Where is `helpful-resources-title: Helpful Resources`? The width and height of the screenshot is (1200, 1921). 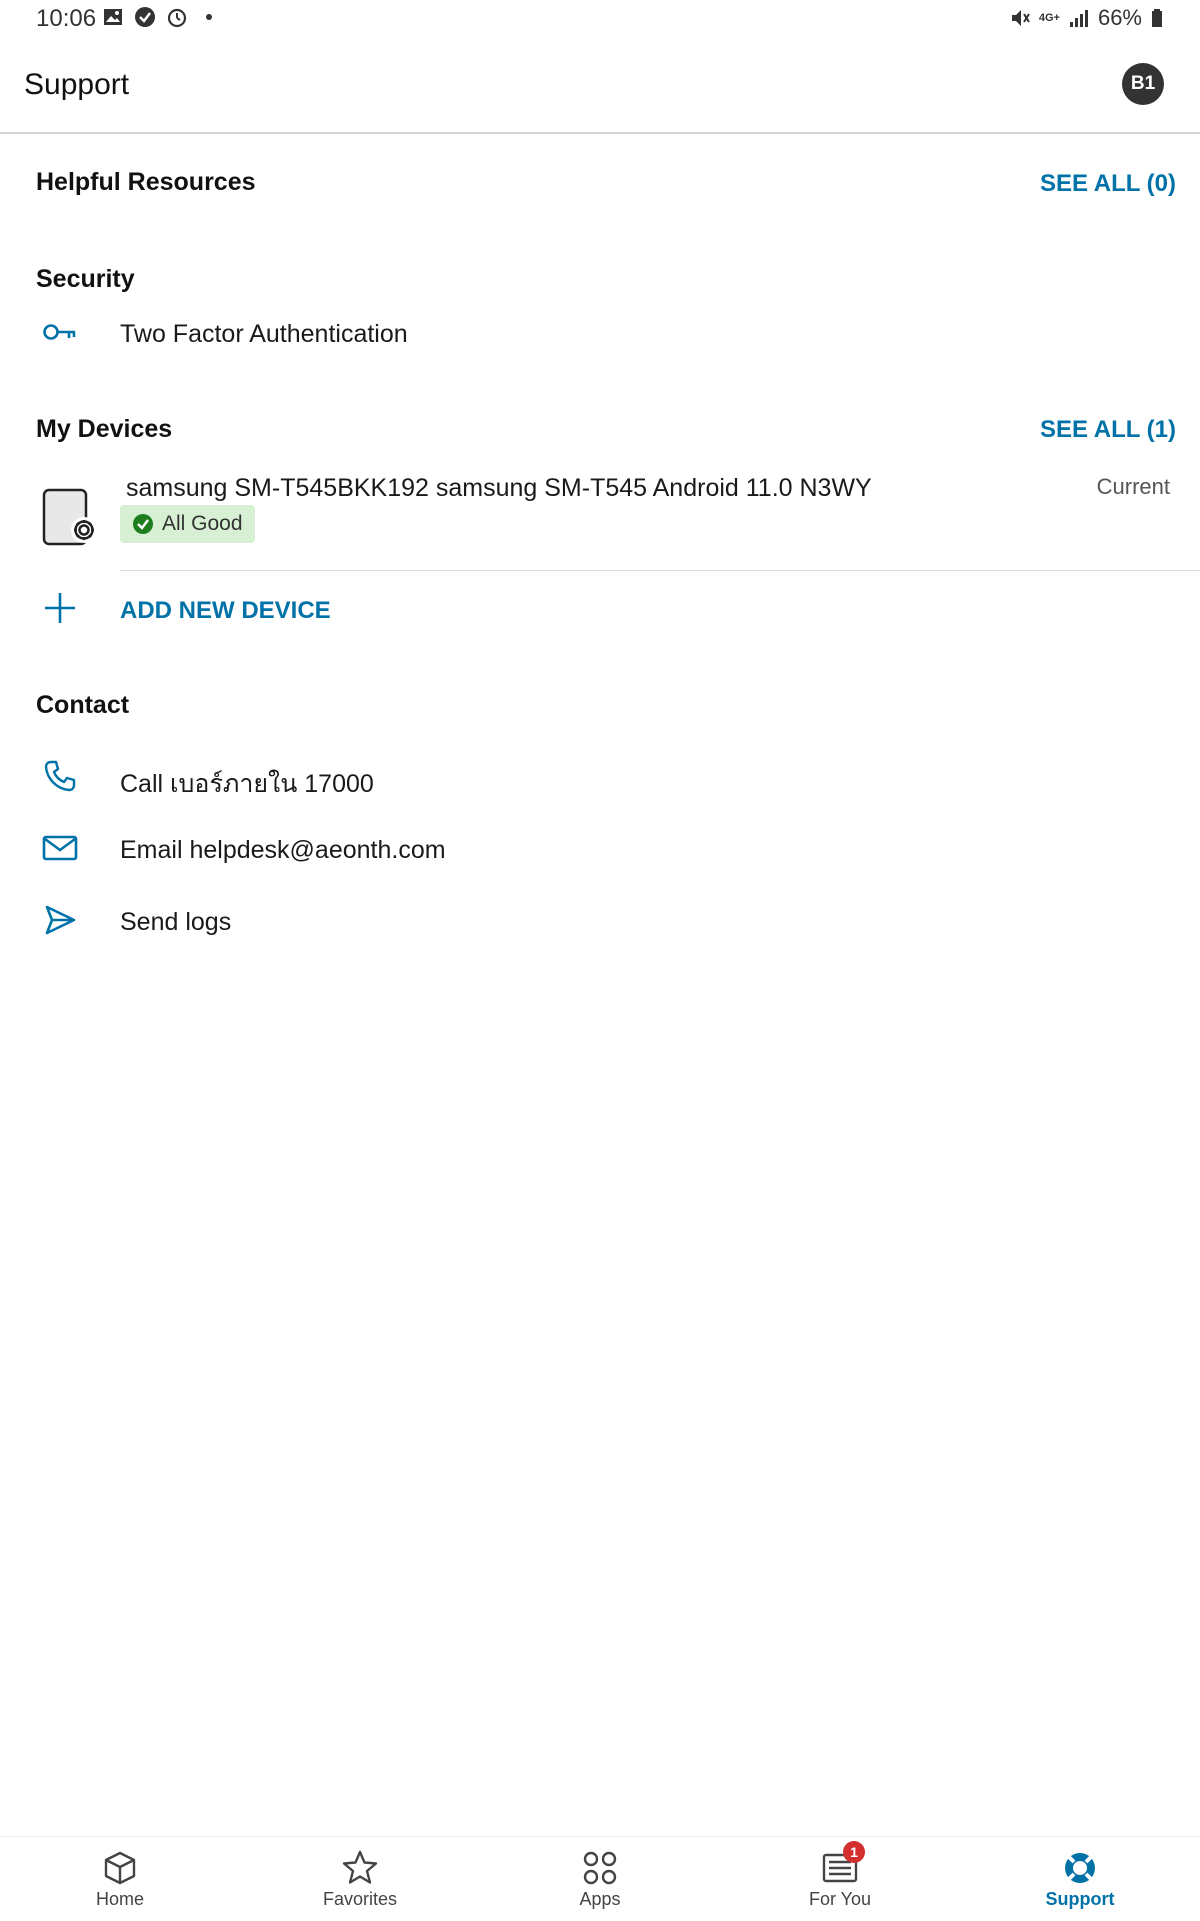
helpful-resources-title: Helpful Resources is located at coordinates (146, 182).